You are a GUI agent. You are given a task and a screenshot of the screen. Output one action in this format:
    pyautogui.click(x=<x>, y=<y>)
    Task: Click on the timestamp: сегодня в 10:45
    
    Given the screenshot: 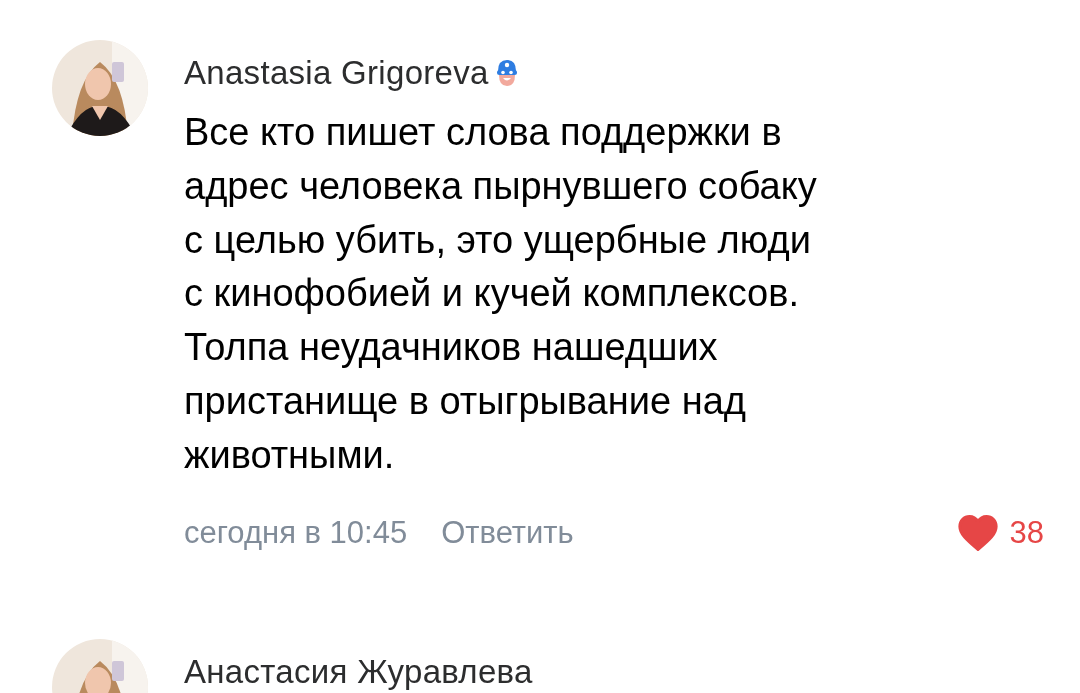 What is the action you would take?
    pyautogui.click(x=296, y=532)
    